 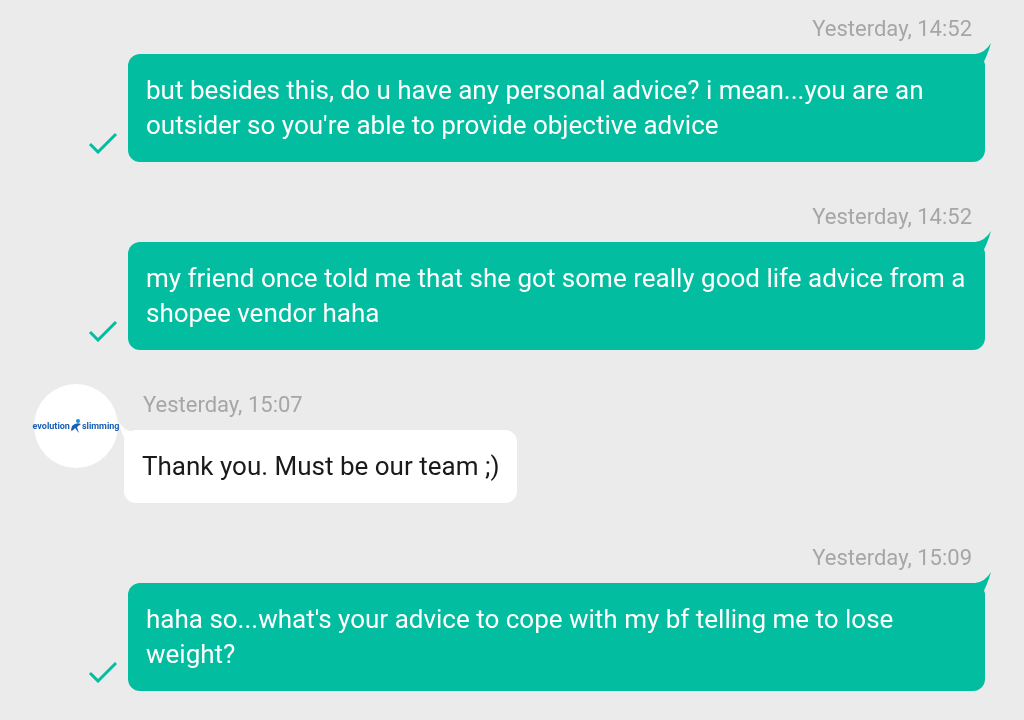 I want to click on figure-icon, so click(x=75, y=426).